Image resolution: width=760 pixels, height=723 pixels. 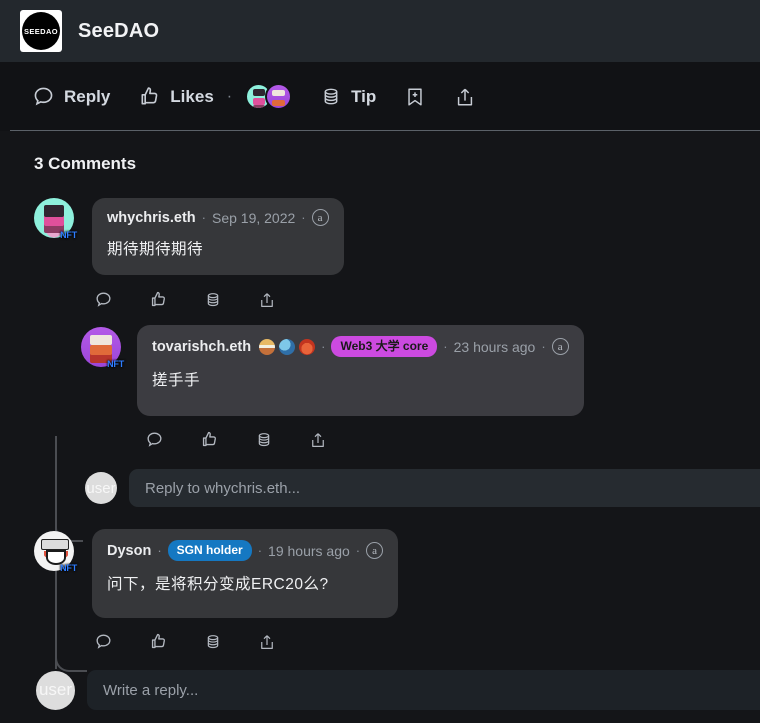 I want to click on burger-emoji, so click(x=267, y=346).